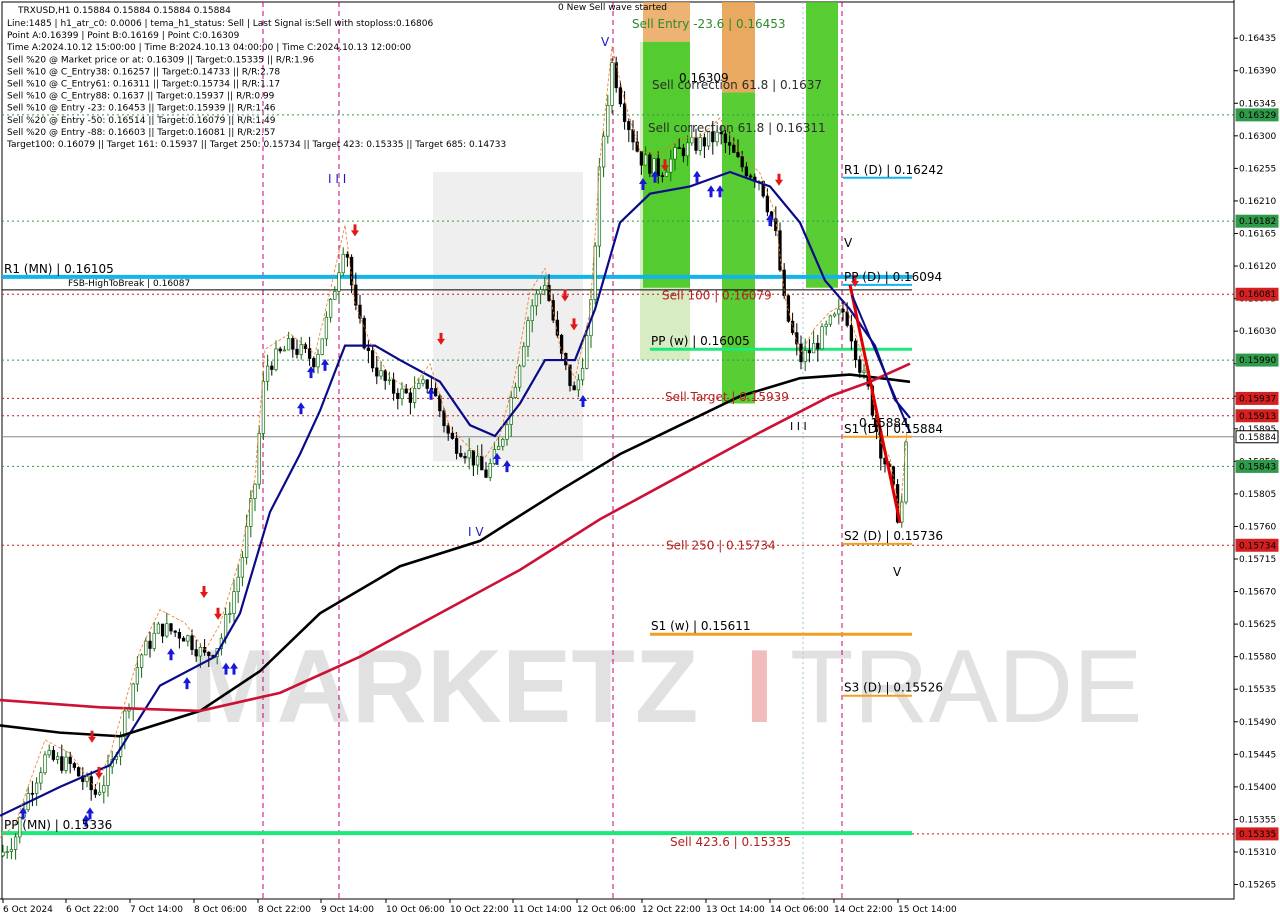 The image size is (1280, 920). Describe the element at coordinates (1257, 72) in the screenshot. I see `y-tick-label: 0.16390` at that location.